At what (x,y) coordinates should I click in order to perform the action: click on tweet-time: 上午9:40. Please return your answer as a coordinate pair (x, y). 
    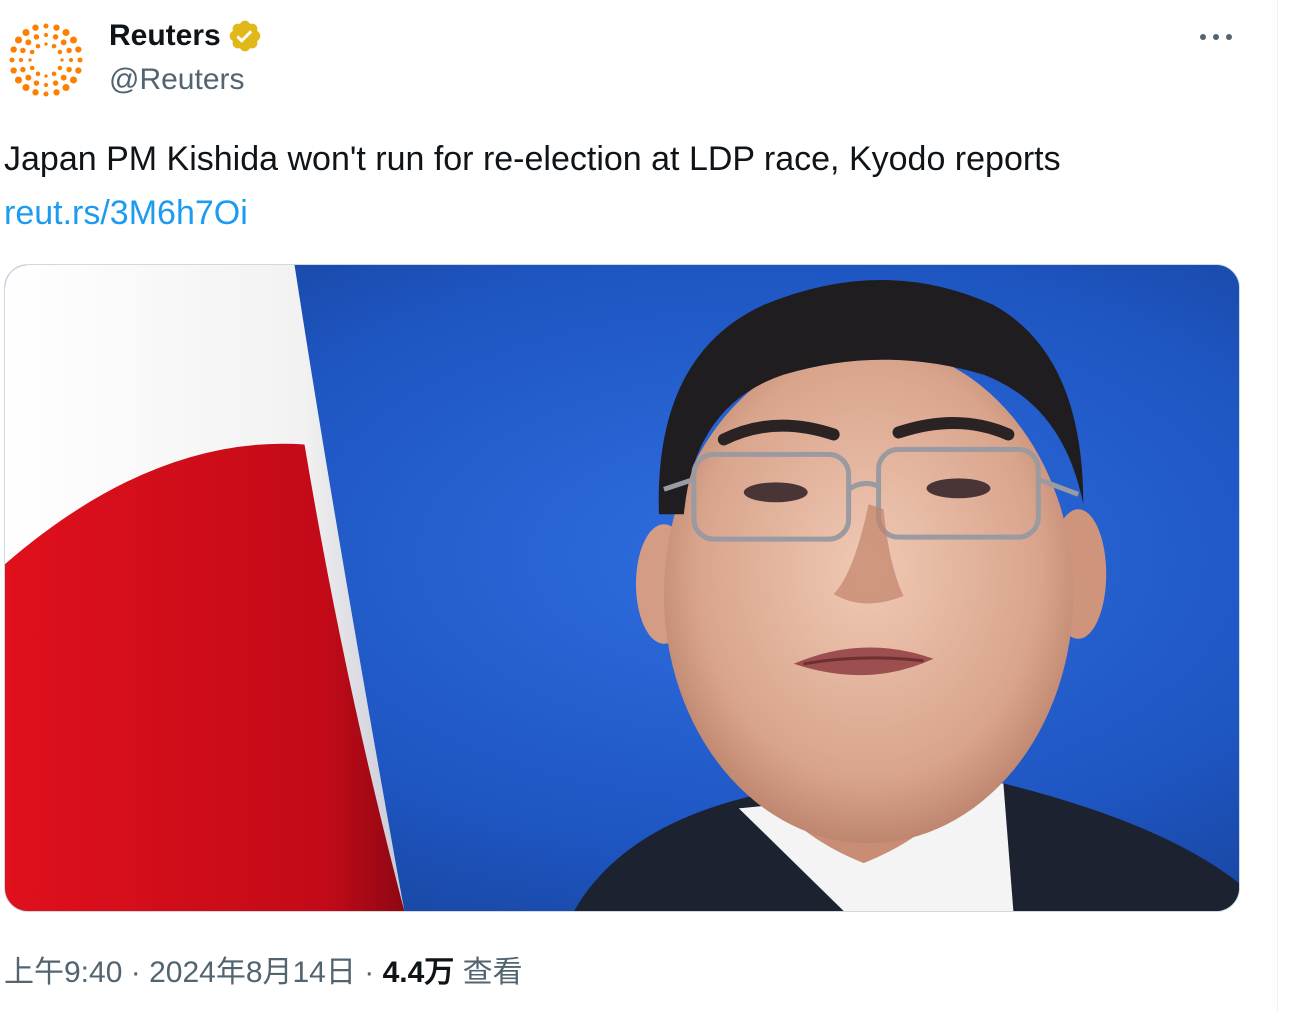
    Looking at the image, I should click on (63, 972).